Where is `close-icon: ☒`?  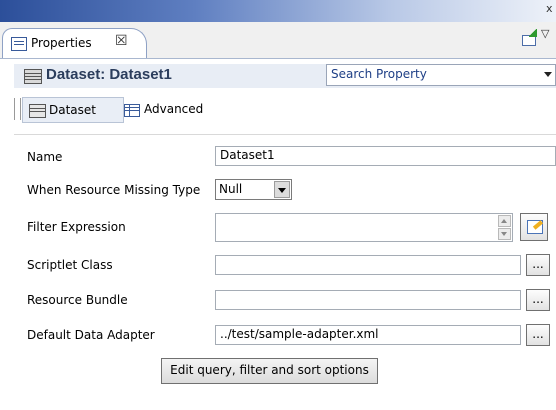 close-icon: ☒ is located at coordinates (121, 41).